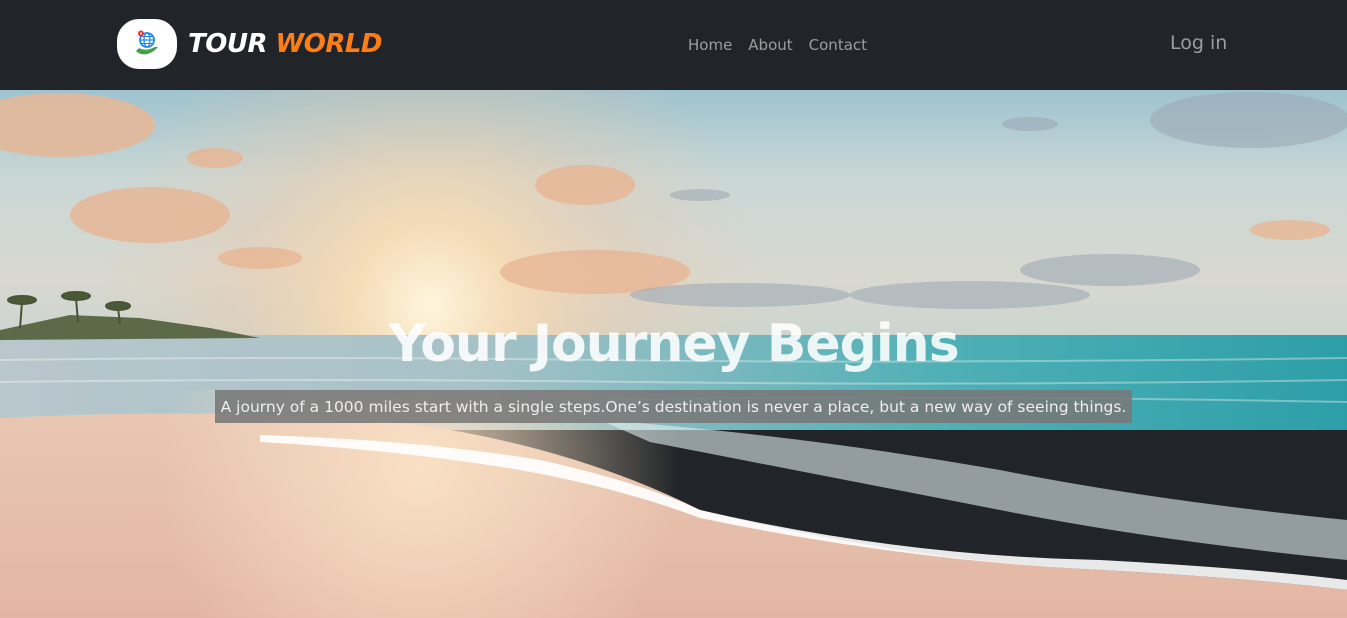 The image size is (1347, 618). I want to click on logo, so click(147, 44).